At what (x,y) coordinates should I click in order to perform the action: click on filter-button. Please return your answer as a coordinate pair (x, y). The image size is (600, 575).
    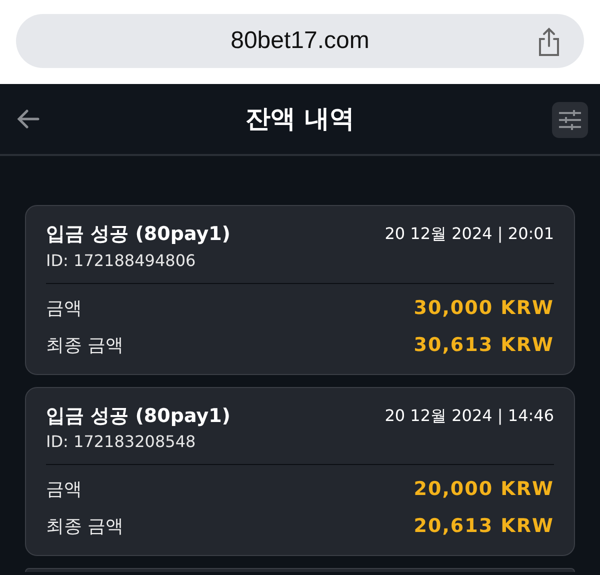
    Looking at the image, I should click on (570, 120).